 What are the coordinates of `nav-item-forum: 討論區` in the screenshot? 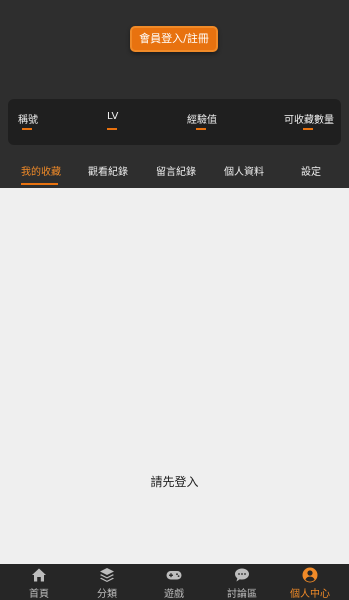 It's located at (242, 582).